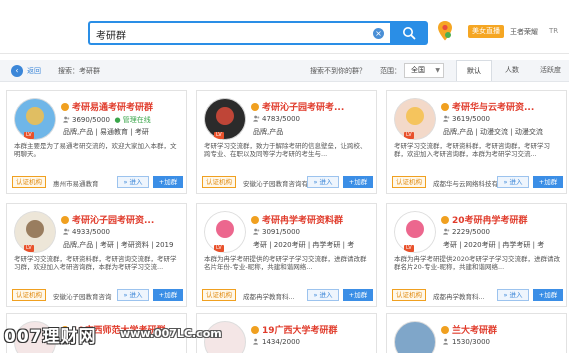 This screenshot has width=569, height=353. Describe the element at coordinates (550, 70) in the screenshot. I see `tab-activity: 活跃度` at that location.